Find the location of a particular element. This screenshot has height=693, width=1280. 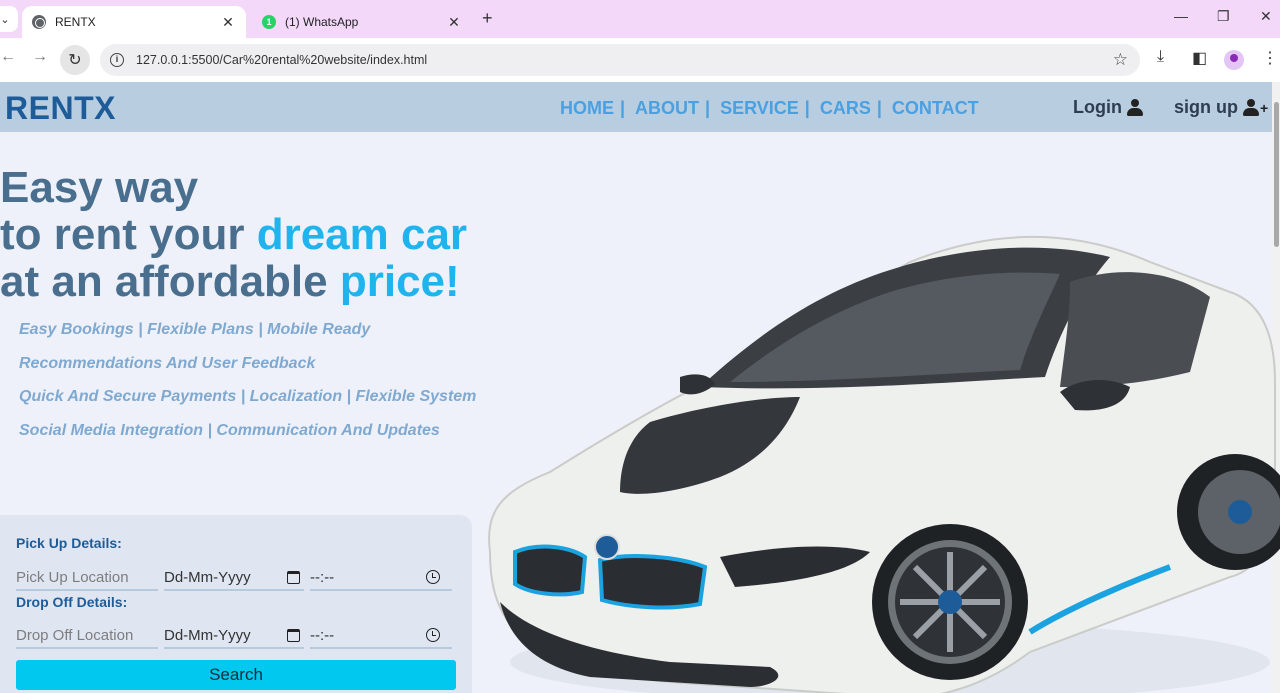

reload-button: ↻ is located at coordinates (75, 60).